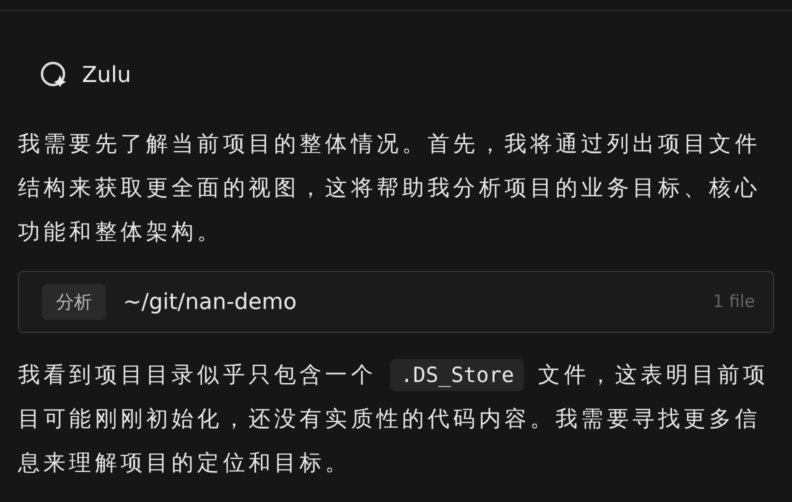 The width and height of the screenshot is (792, 502). Describe the element at coordinates (74, 302) in the screenshot. I see `tool-tag: 分析` at that location.